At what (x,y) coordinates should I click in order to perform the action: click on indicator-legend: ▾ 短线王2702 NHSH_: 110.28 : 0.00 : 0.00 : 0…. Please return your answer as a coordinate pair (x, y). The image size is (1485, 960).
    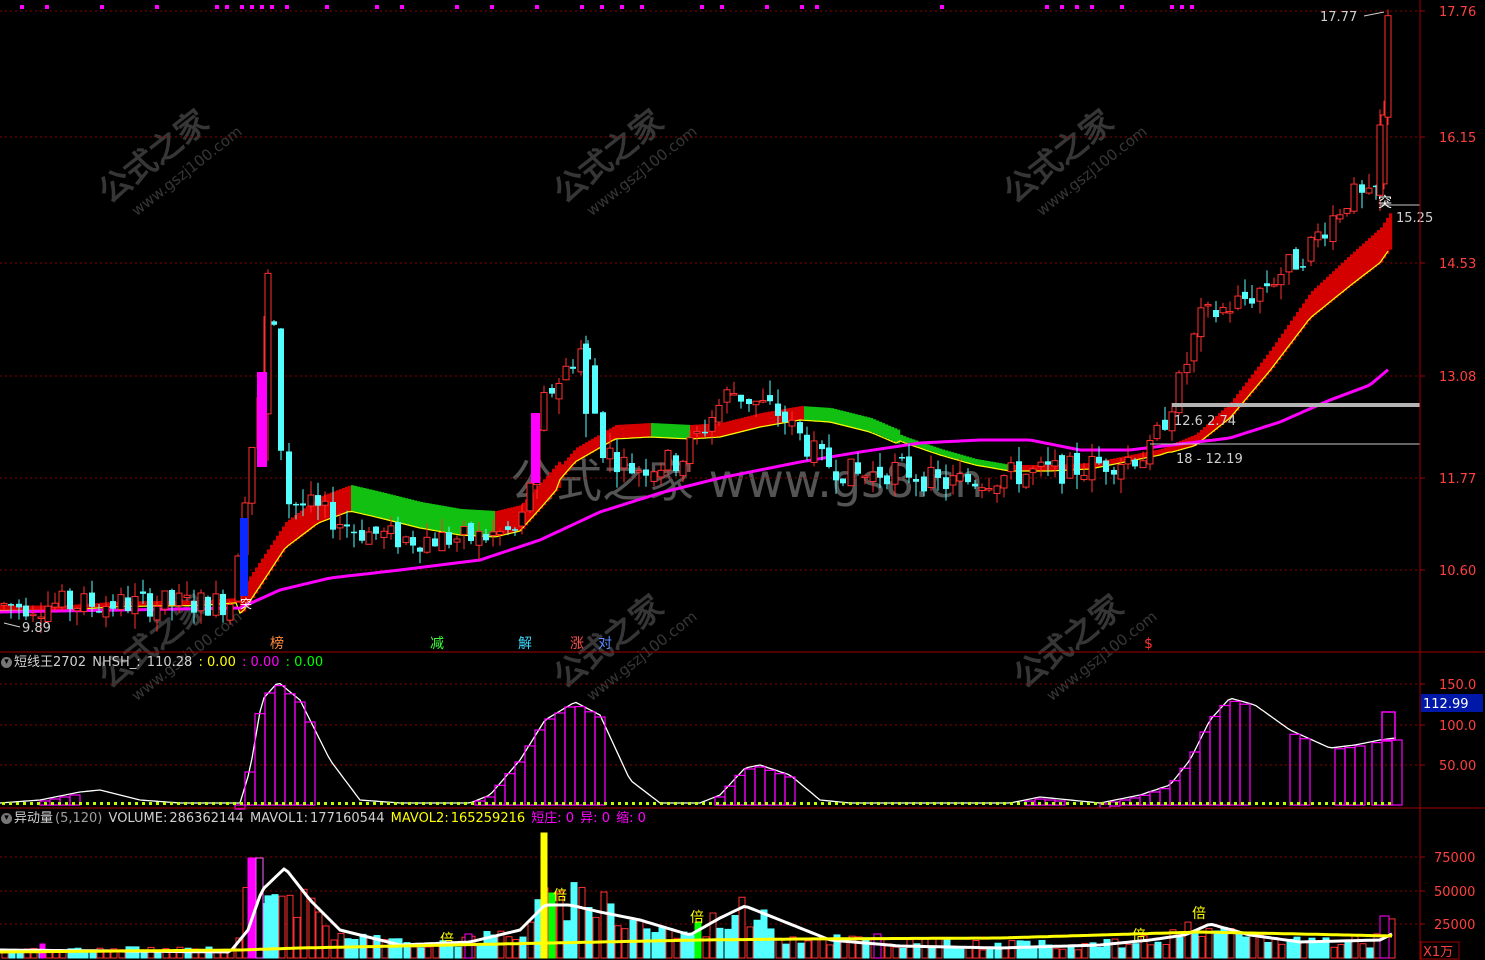
    Looking at the image, I should click on (162, 663).